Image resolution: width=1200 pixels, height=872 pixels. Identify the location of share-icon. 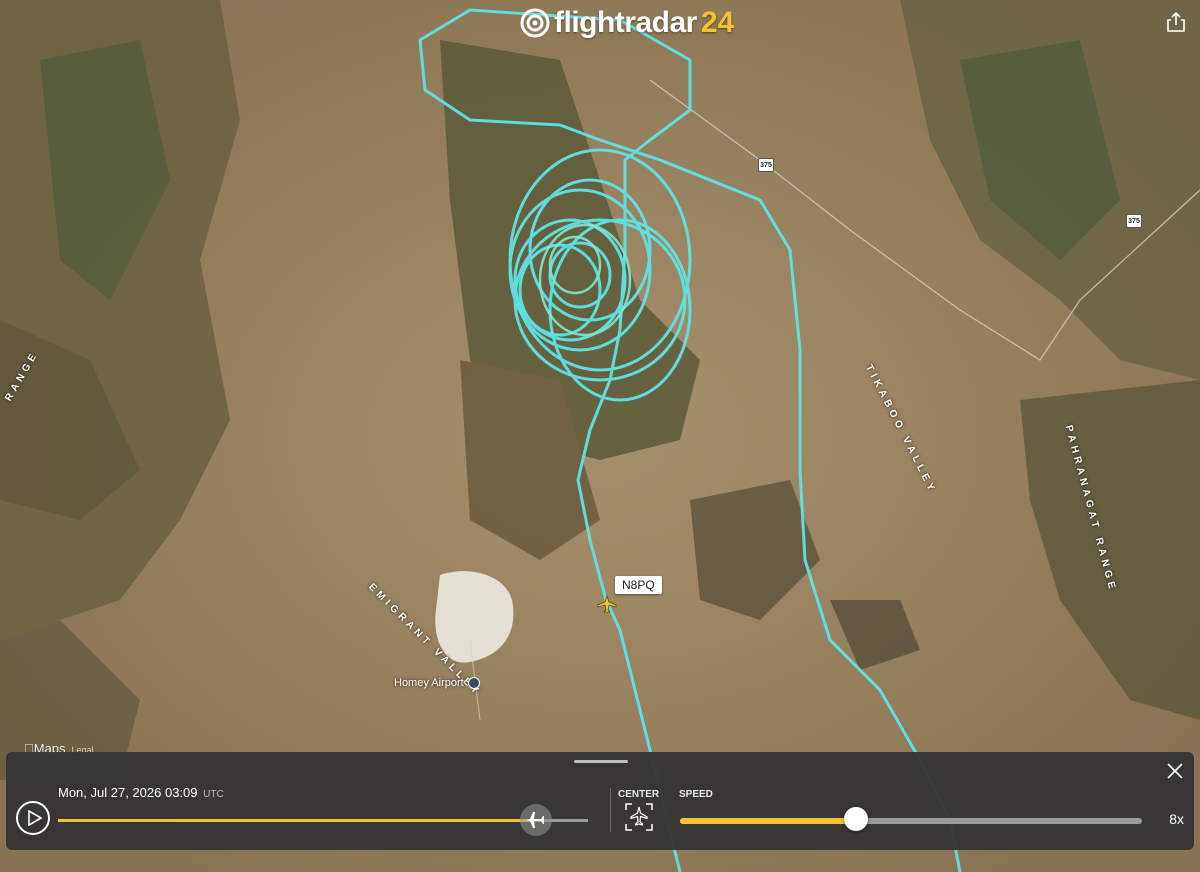
(1176, 22).